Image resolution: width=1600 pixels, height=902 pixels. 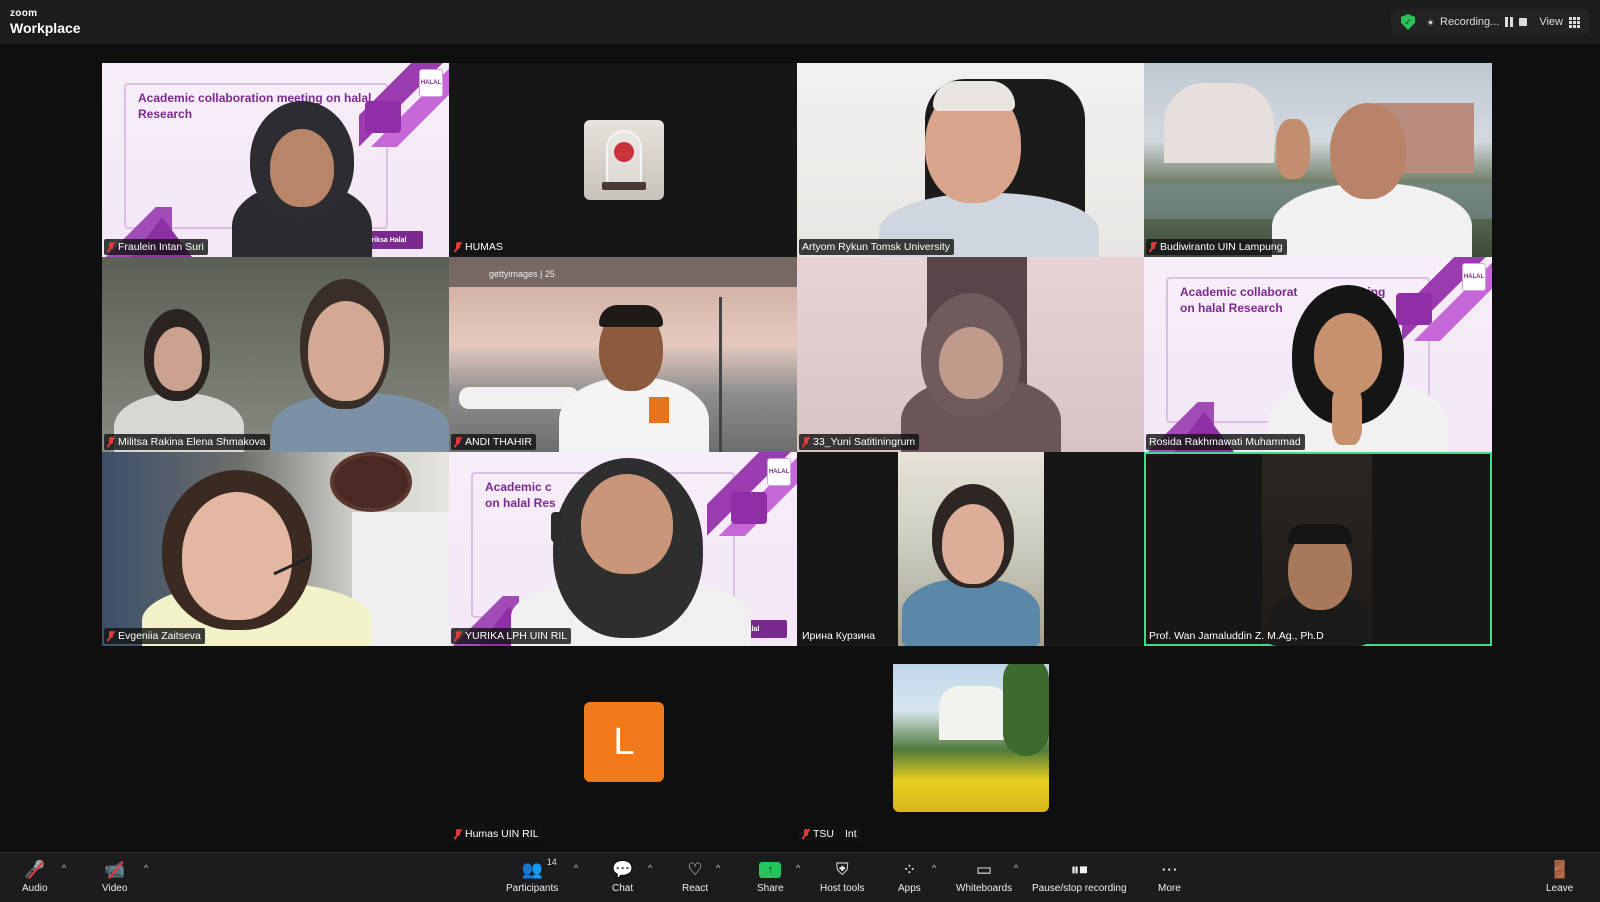 I want to click on whiteboard-icon: ▭, so click(x=984, y=869).